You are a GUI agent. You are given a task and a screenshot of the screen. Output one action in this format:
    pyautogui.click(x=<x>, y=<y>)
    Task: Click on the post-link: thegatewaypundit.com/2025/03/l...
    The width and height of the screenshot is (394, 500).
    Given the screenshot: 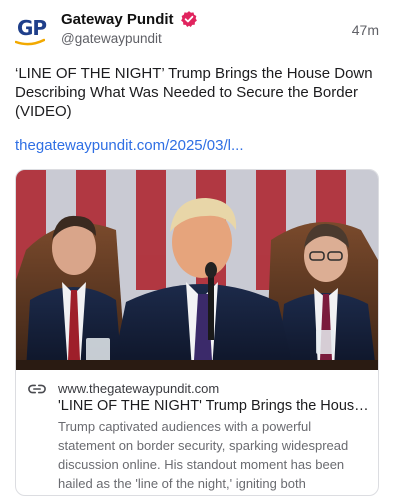 What is the action you would take?
    pyautogui.click(x=129, y=145)
    